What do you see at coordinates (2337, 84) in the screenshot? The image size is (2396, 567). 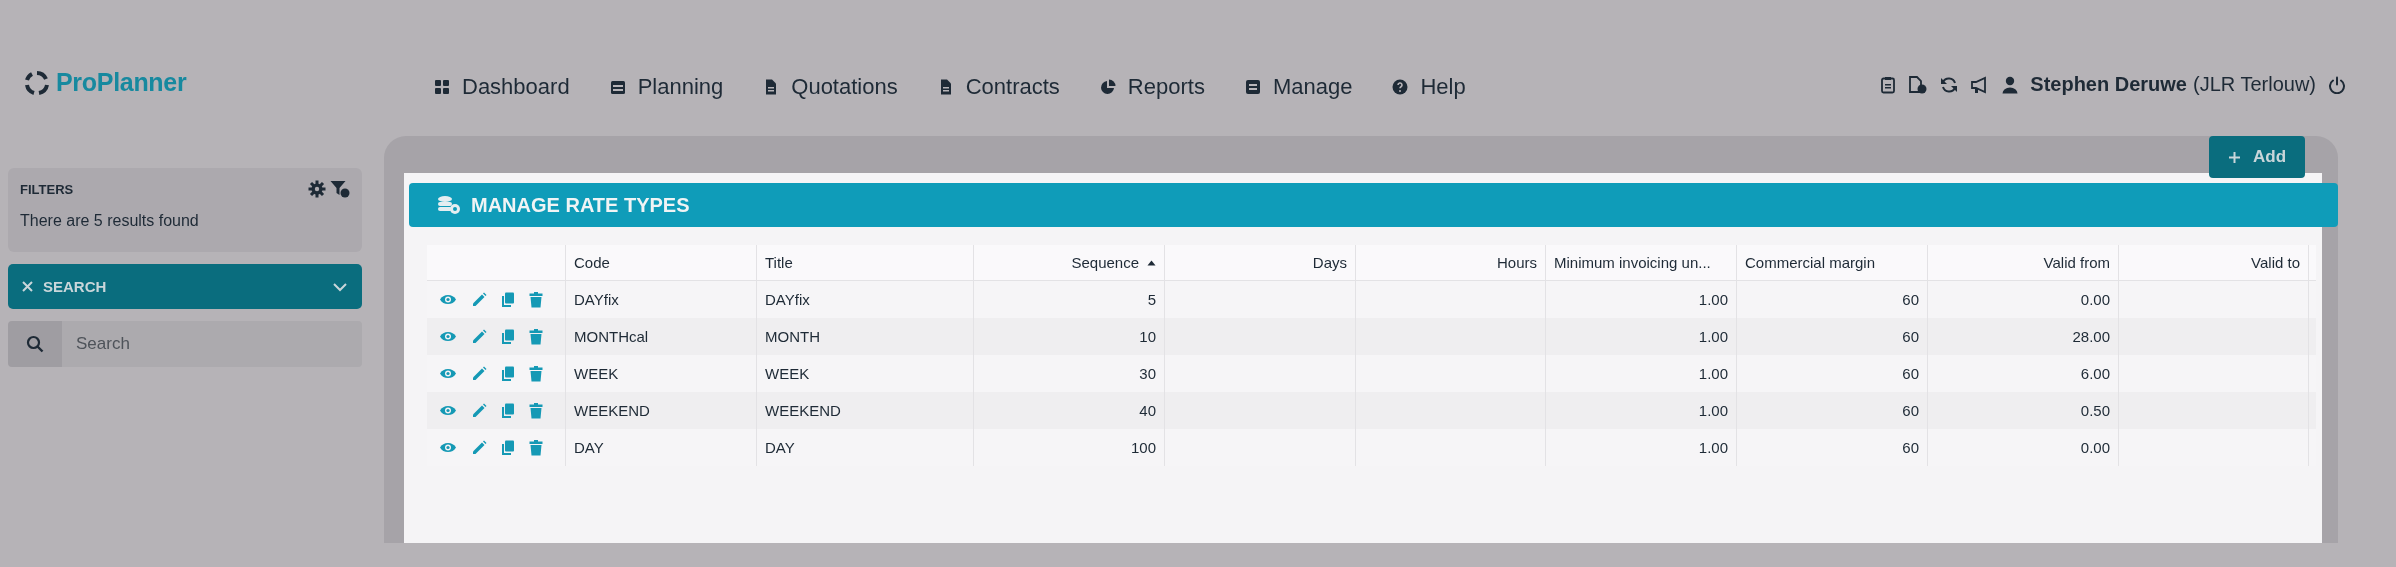 I see `power-icon` at bounding box center [2337, 84].